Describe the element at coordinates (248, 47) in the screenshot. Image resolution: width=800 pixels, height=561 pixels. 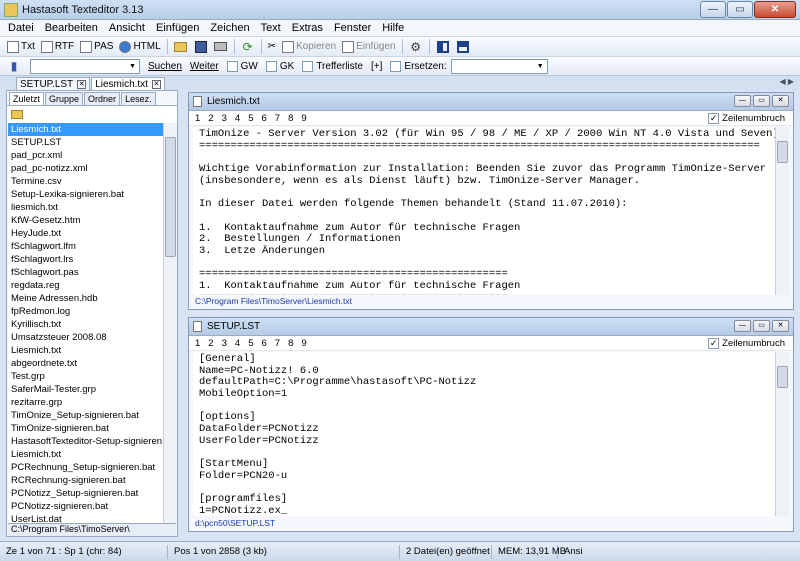
I see `refresh-icon: ⟳` at that location.